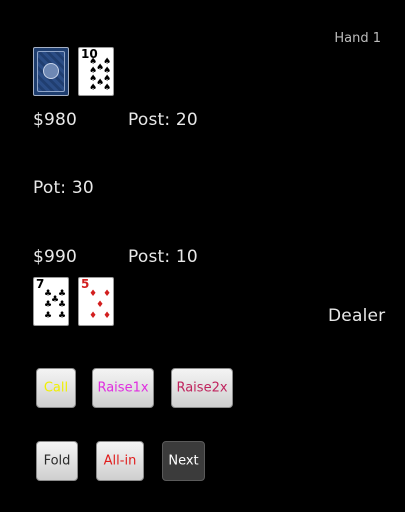 The height and width of the screenshot is (512, 405). I want to click on dealer-label: Dealer, so click(357, 316).